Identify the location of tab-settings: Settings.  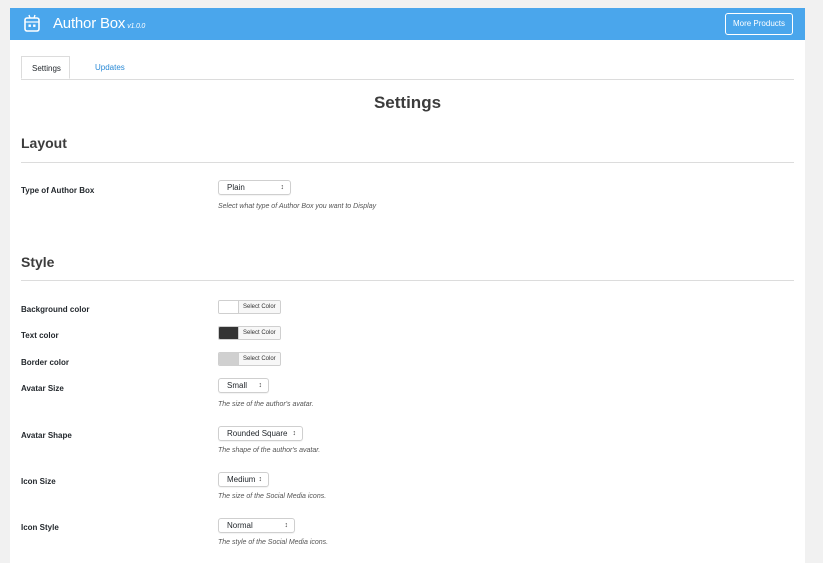
(45, 67).